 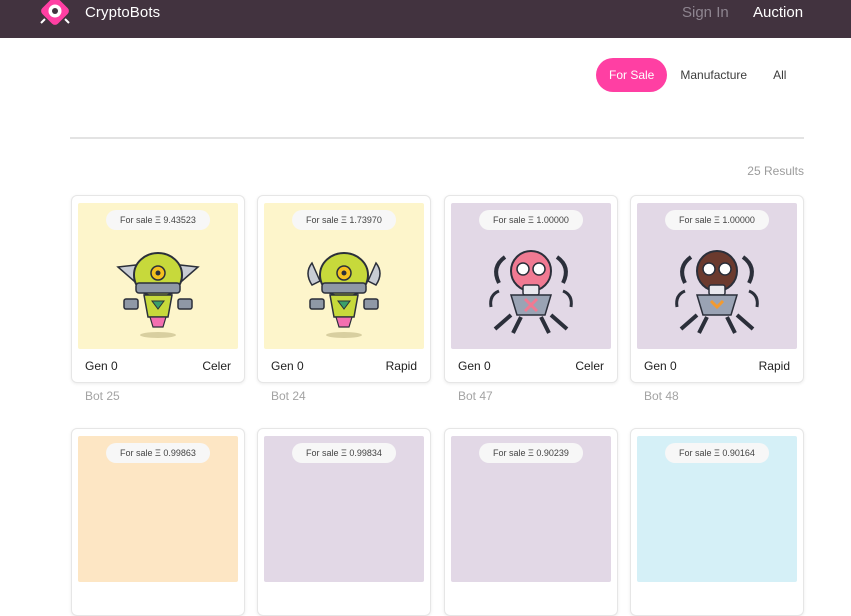 I want to click on bot-card: For sale Ξ 1.00000 Gen 0 Rapid, so click(x=717, y=289).